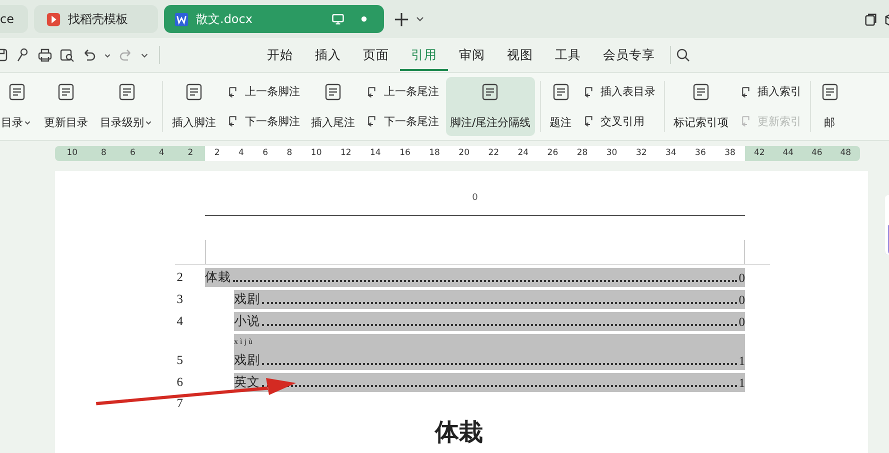 This screenshot has height=453, width=889. Describe the element at coordinates (701, 106) in the screenshot. I see `ribbon-button: 标记索引项` at that location.